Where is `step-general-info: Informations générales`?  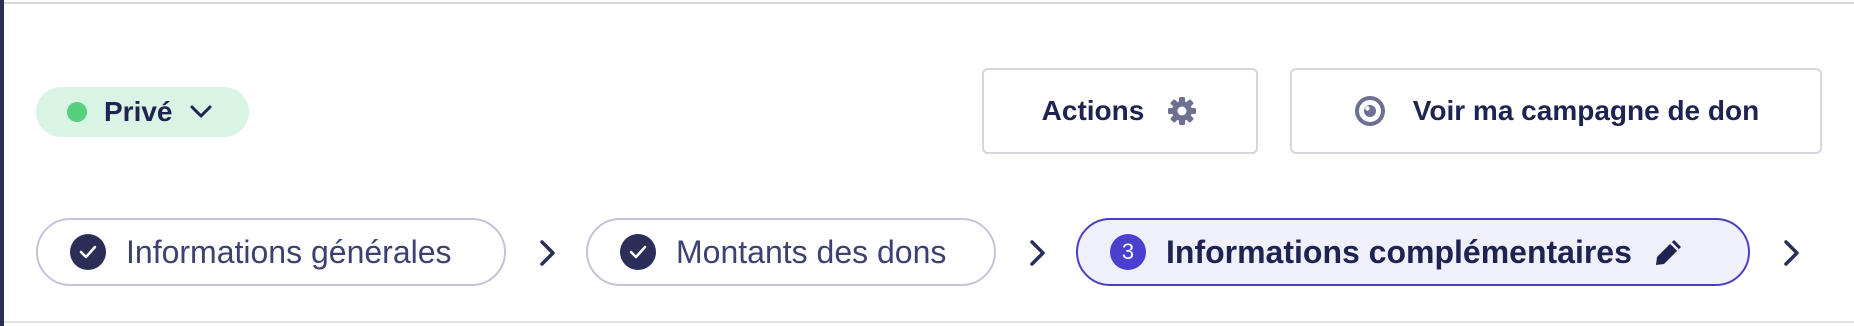
step-general-info: Informations générales is located at coordinates (271, 252).